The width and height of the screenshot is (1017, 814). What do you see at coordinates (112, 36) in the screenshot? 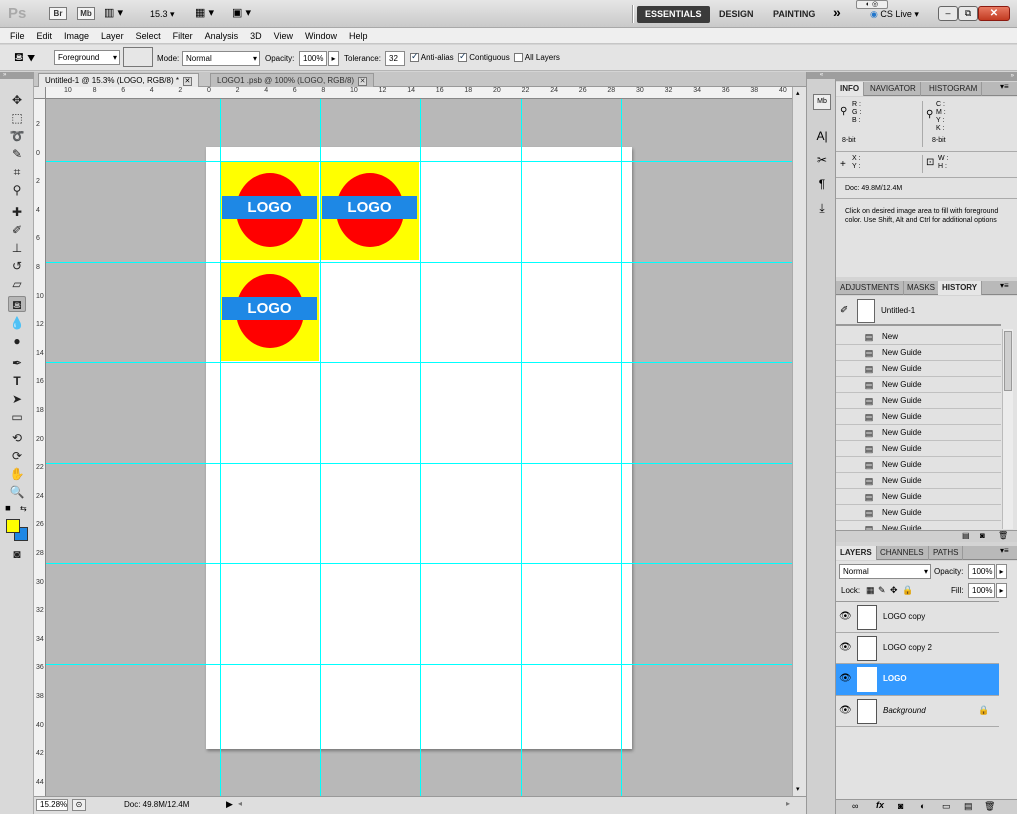
I see `menu-layer: Layer` at bounding box center [112, 36].